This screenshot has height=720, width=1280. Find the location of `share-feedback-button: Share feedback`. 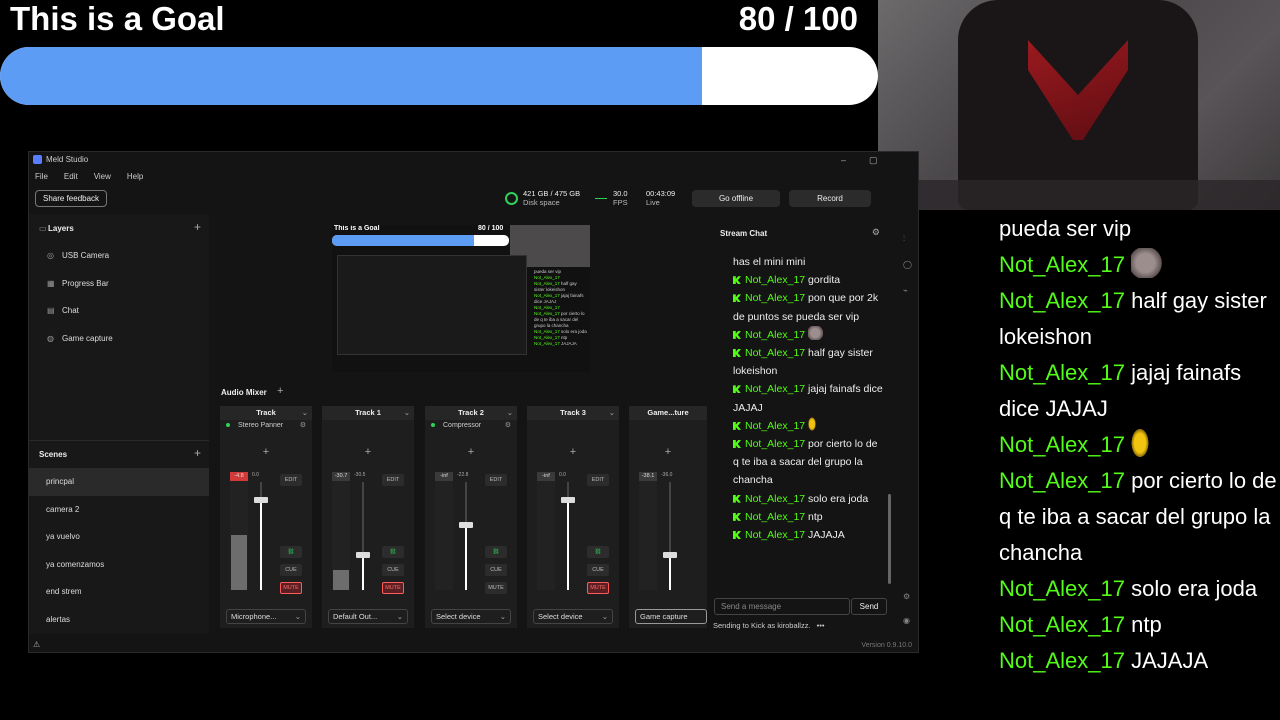

share-feedback-button: Share feedback is located at coordinates (71, 198).